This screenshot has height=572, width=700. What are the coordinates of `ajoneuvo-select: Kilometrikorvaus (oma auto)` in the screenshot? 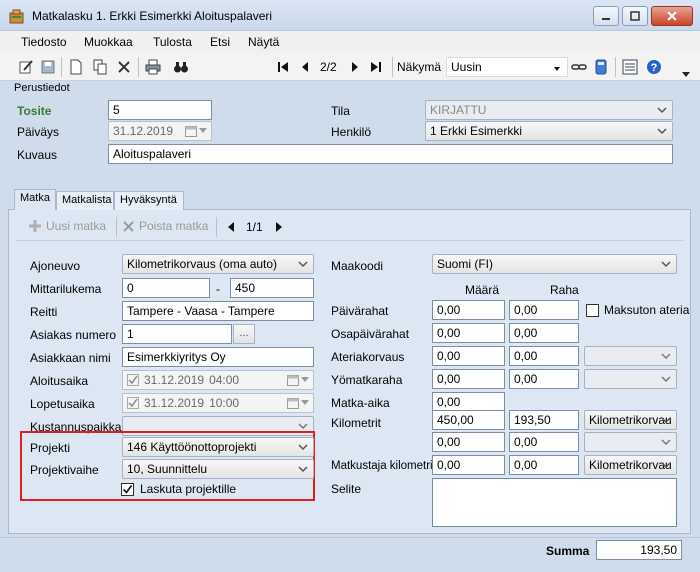 It's located at (218, 264).